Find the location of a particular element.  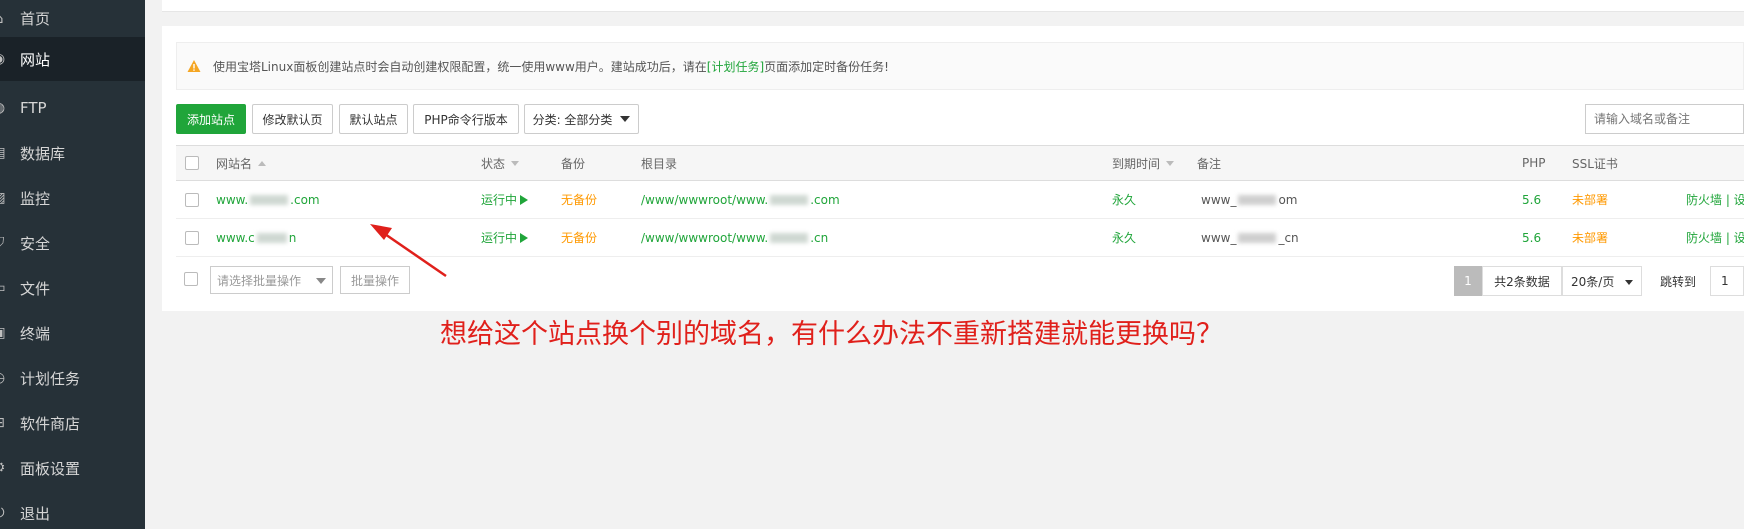

sidebar-item-settings: ⚙ 面板设置 is located at coordinates (72, 468).